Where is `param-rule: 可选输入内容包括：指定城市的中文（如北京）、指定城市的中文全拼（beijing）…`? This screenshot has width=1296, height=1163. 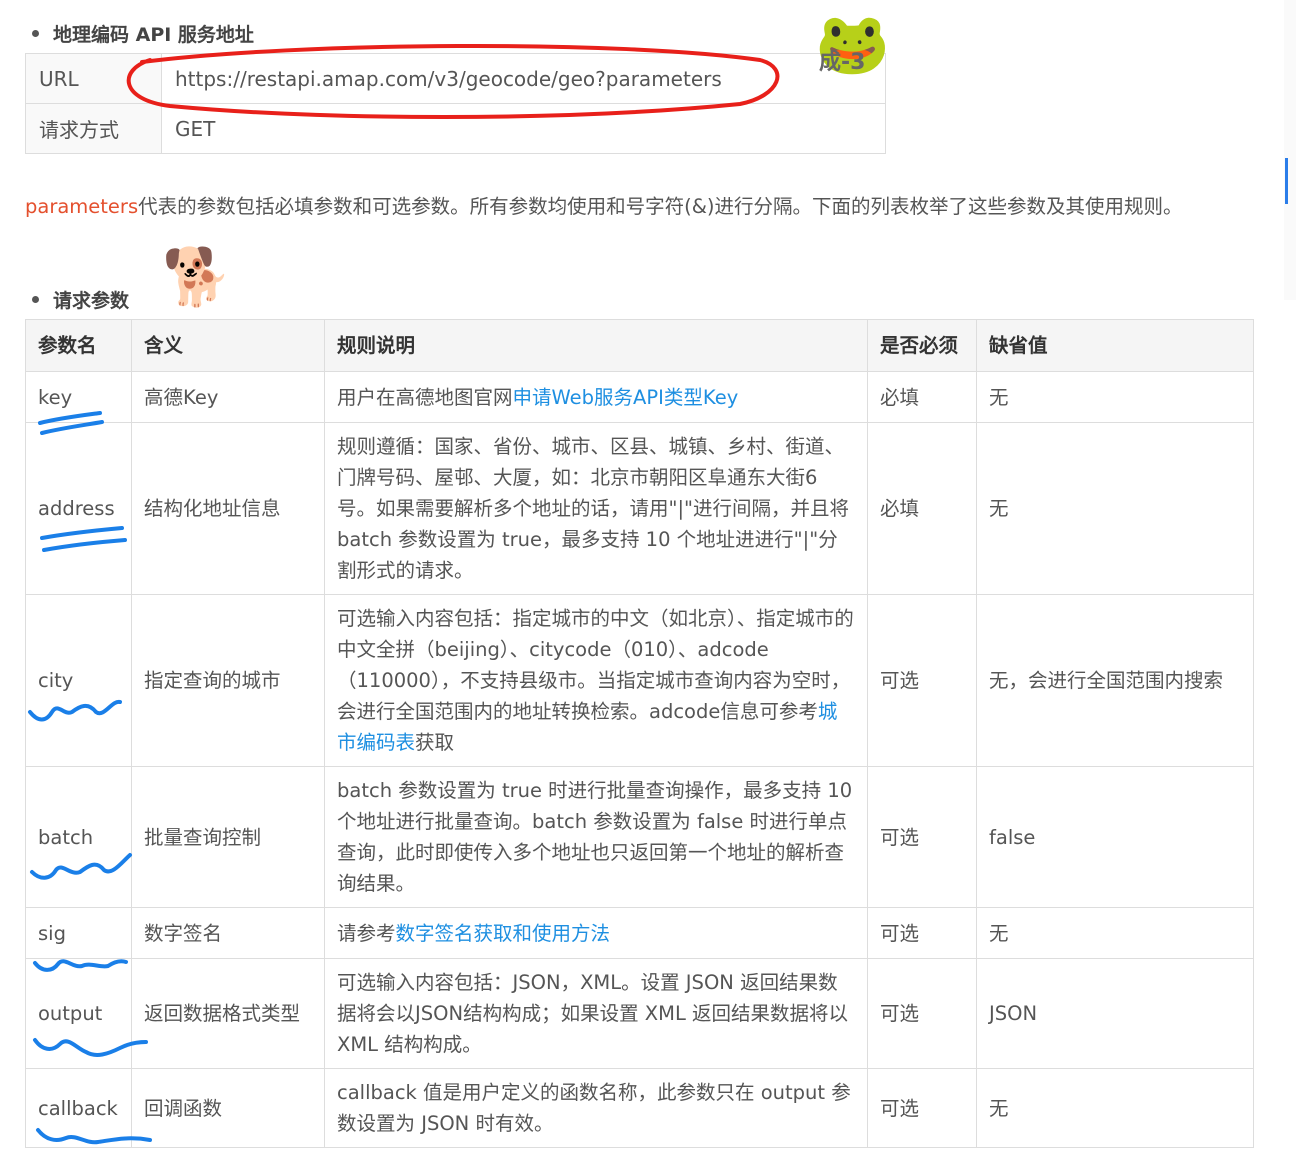 param-rule: 可选输入内容包括：指定城市的中文（如北京）、指定城市的中文全拼（beijing）… is located at coordinates (596, 680).